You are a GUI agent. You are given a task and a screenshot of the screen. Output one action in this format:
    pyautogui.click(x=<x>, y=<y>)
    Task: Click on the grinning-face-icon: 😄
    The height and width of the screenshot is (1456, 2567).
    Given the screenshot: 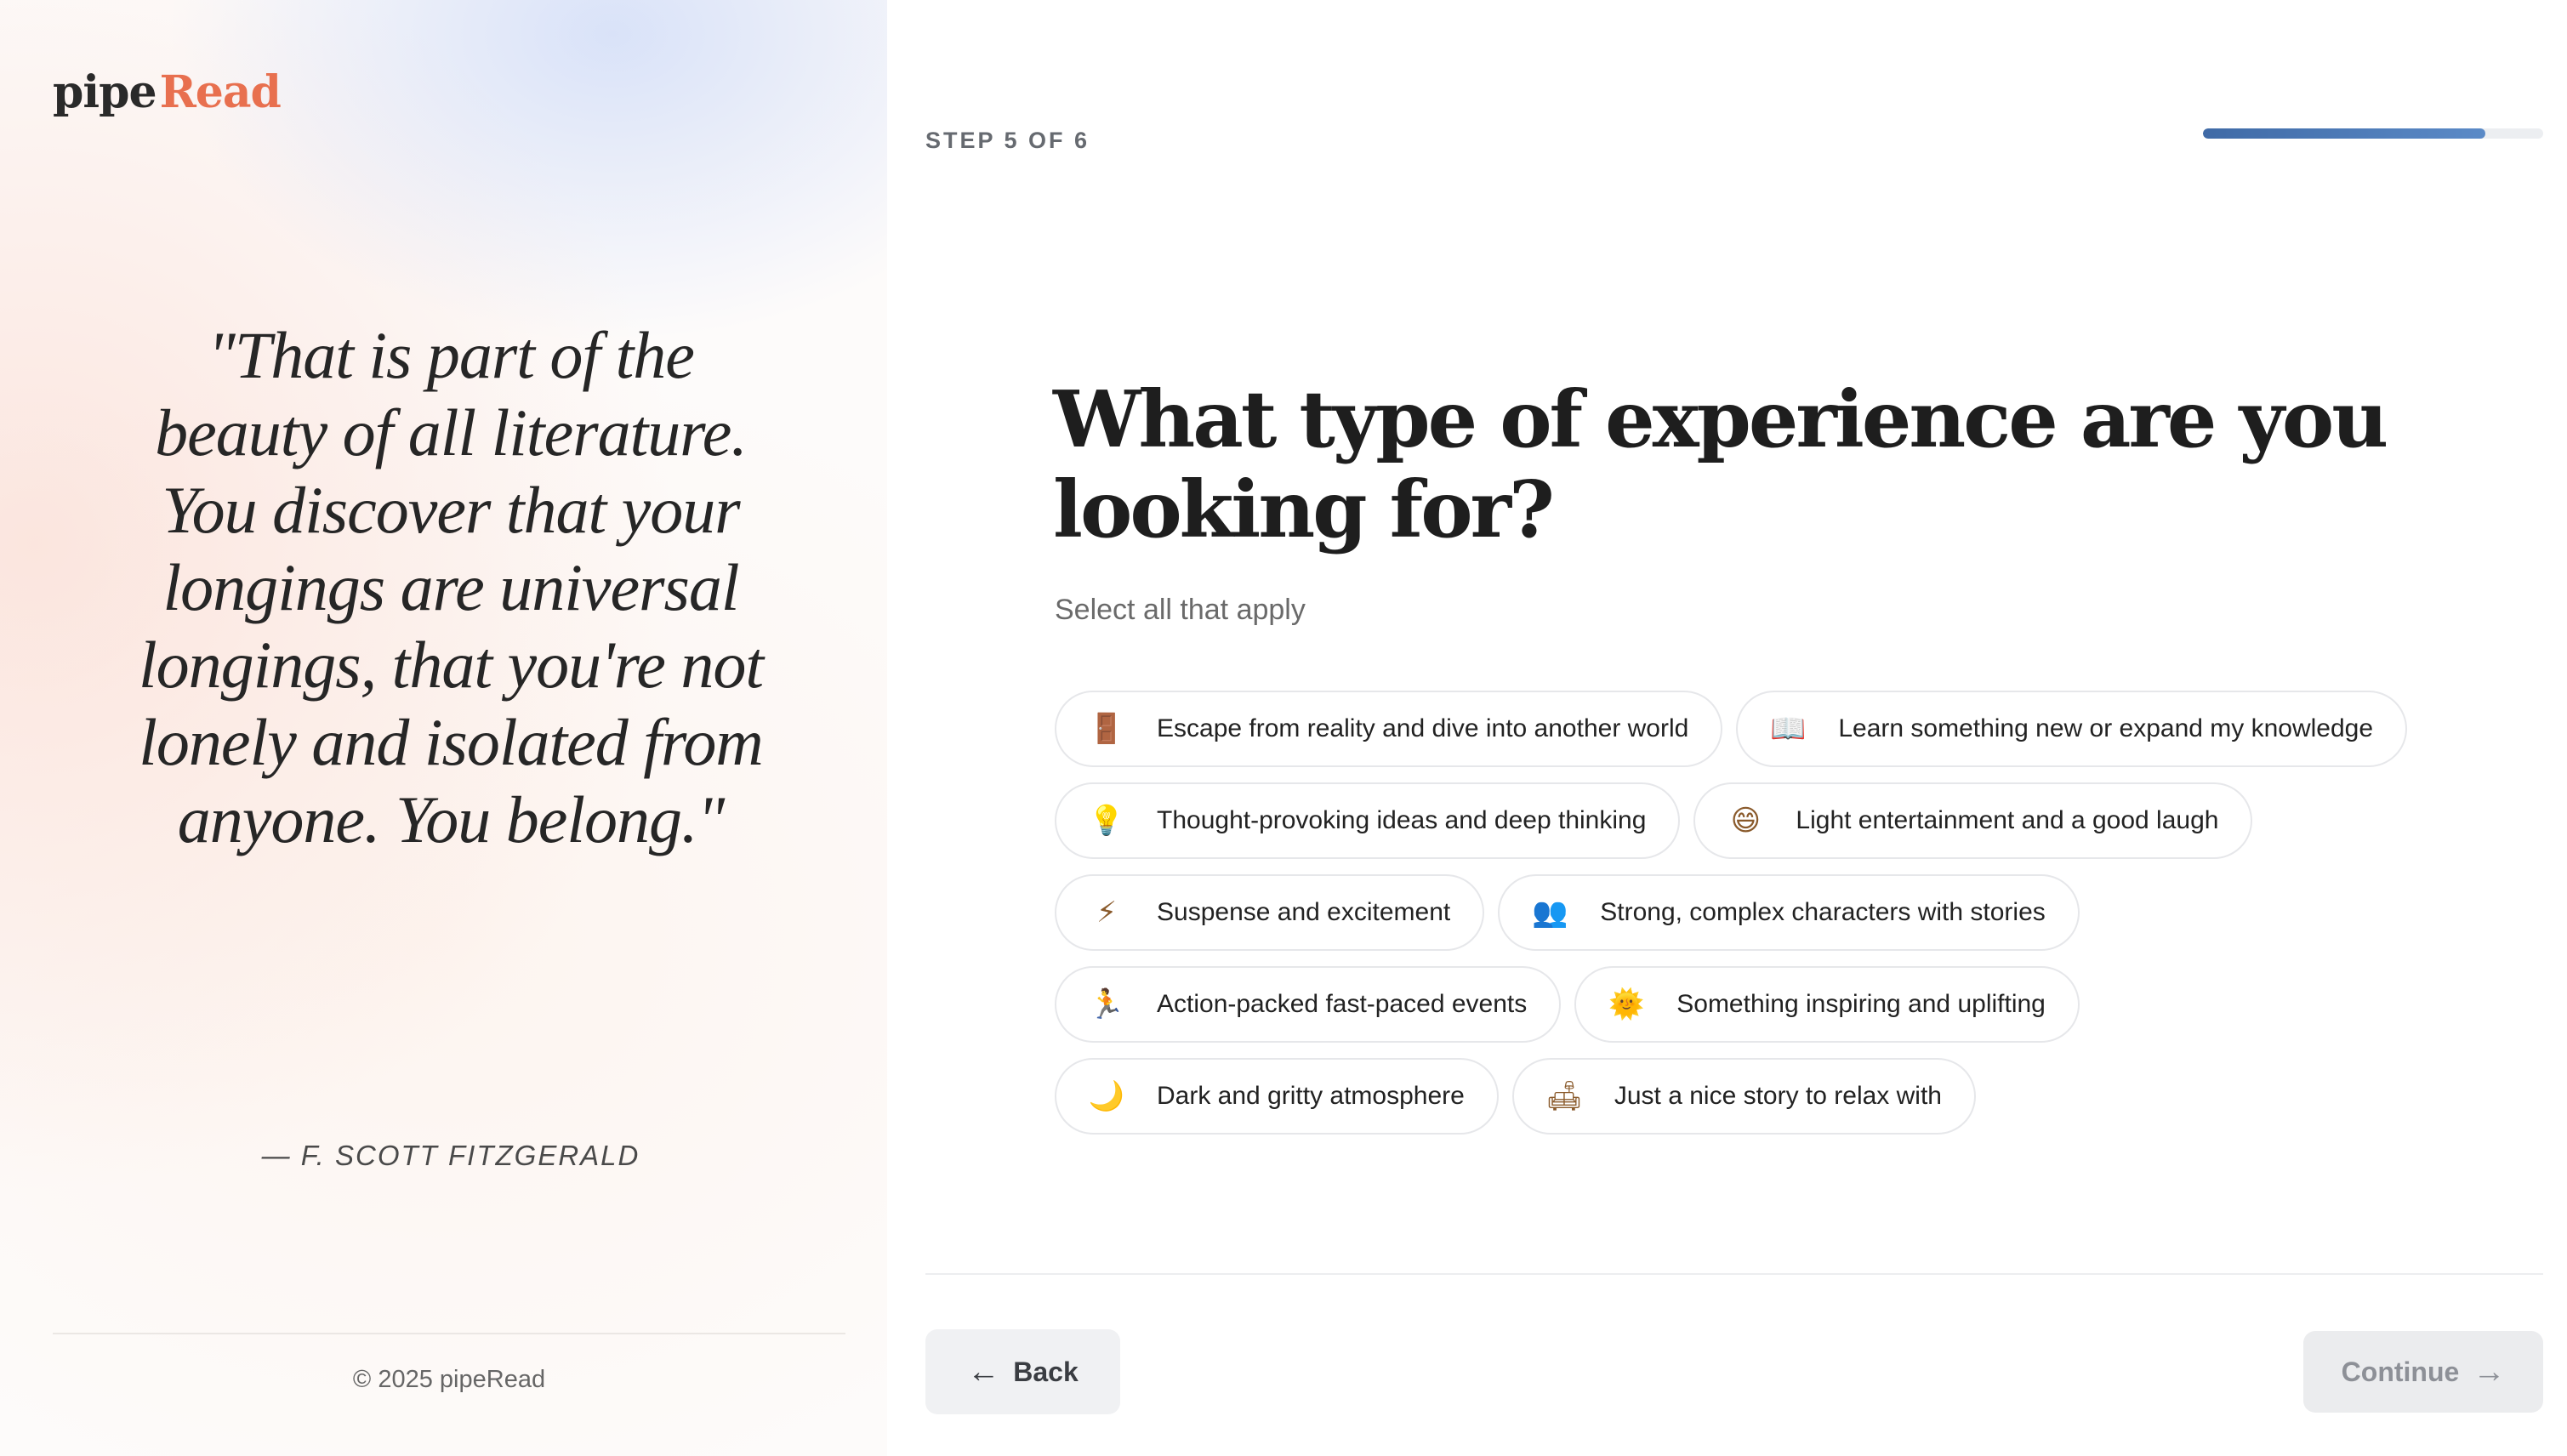 What is the action you would take?
    pyautogui.click(x=1746, y=821)
    